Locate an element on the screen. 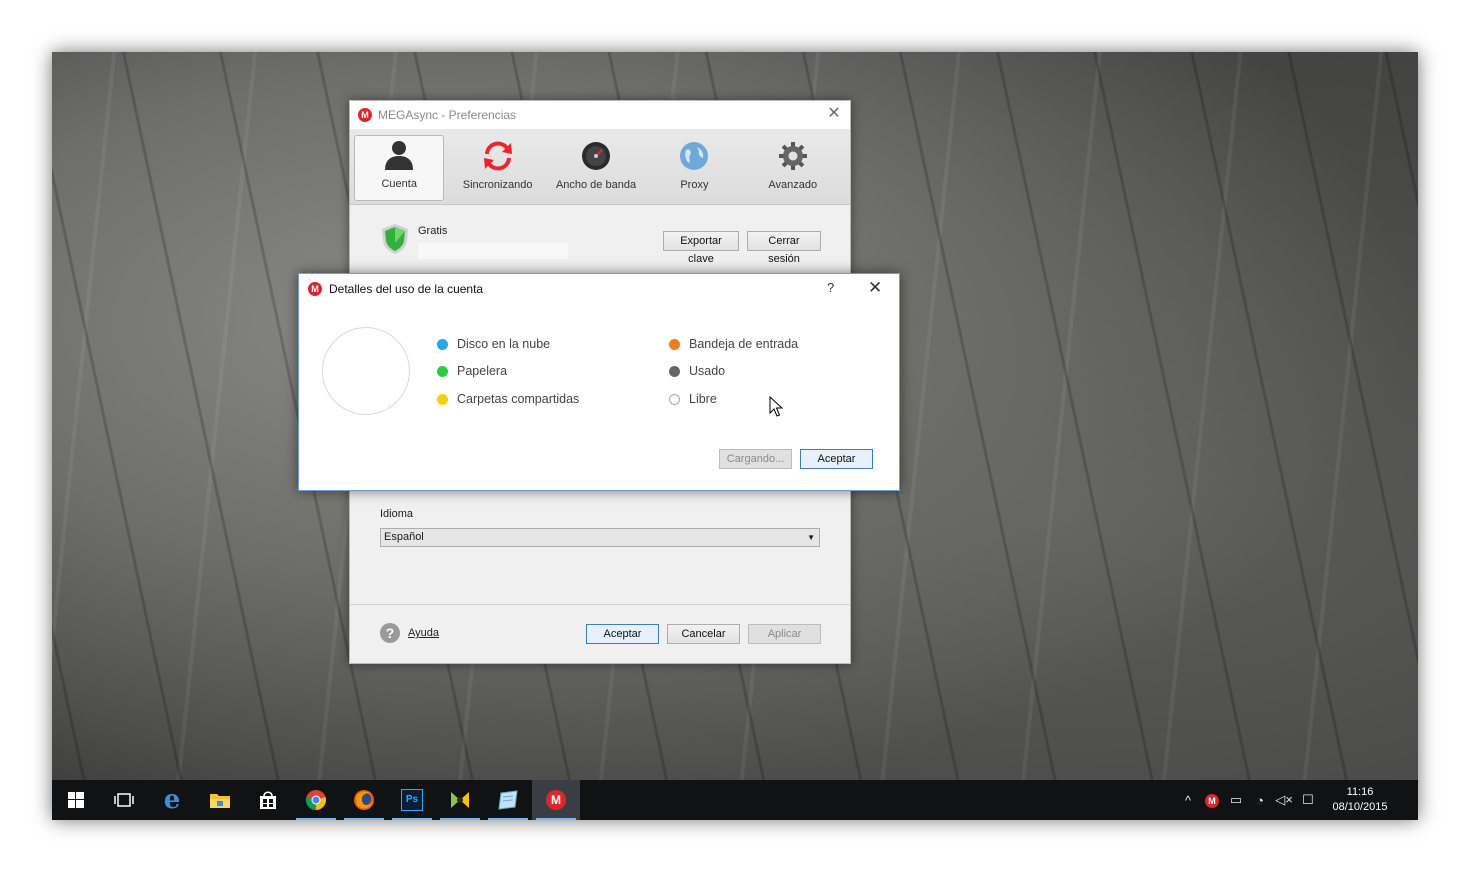 This screenshot has width=1470, height=872. notepad-taskbar-item is located at coordinates (508, 800).